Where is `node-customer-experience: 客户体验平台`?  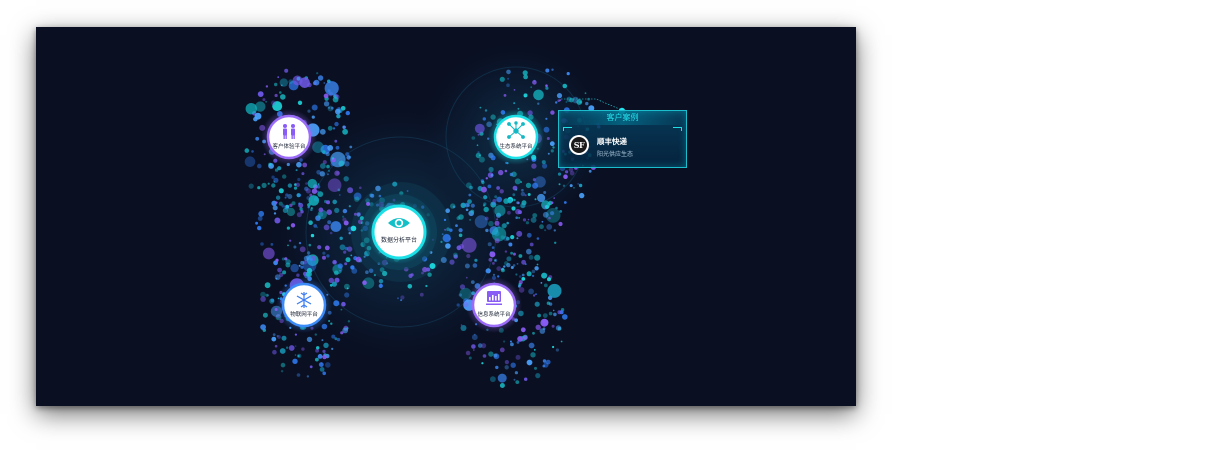
node-customer-experience: 客户体验平台 is located at coordinates (289, 137).